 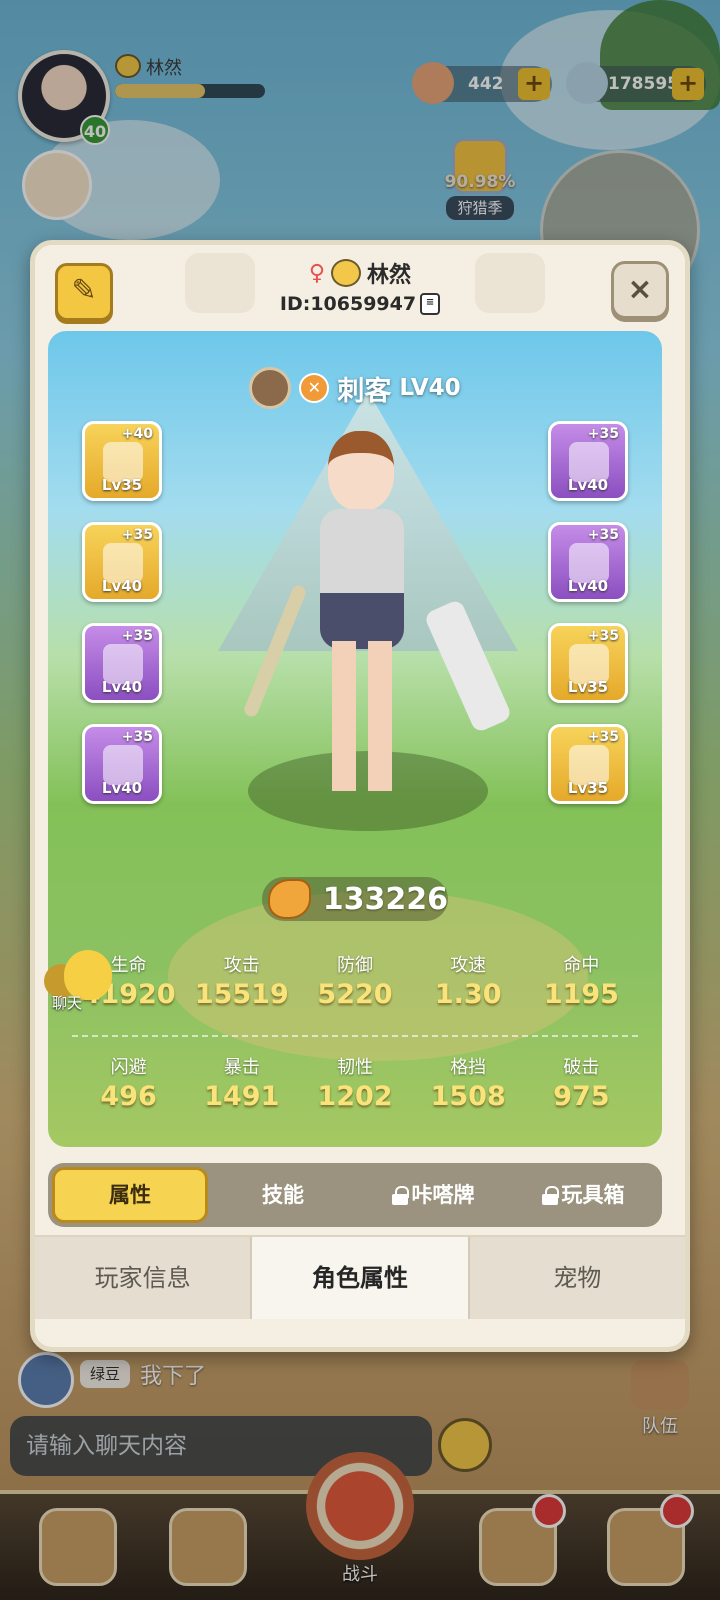 I want to click on female-gender-icon: ♀, so click(x=317, y=273).